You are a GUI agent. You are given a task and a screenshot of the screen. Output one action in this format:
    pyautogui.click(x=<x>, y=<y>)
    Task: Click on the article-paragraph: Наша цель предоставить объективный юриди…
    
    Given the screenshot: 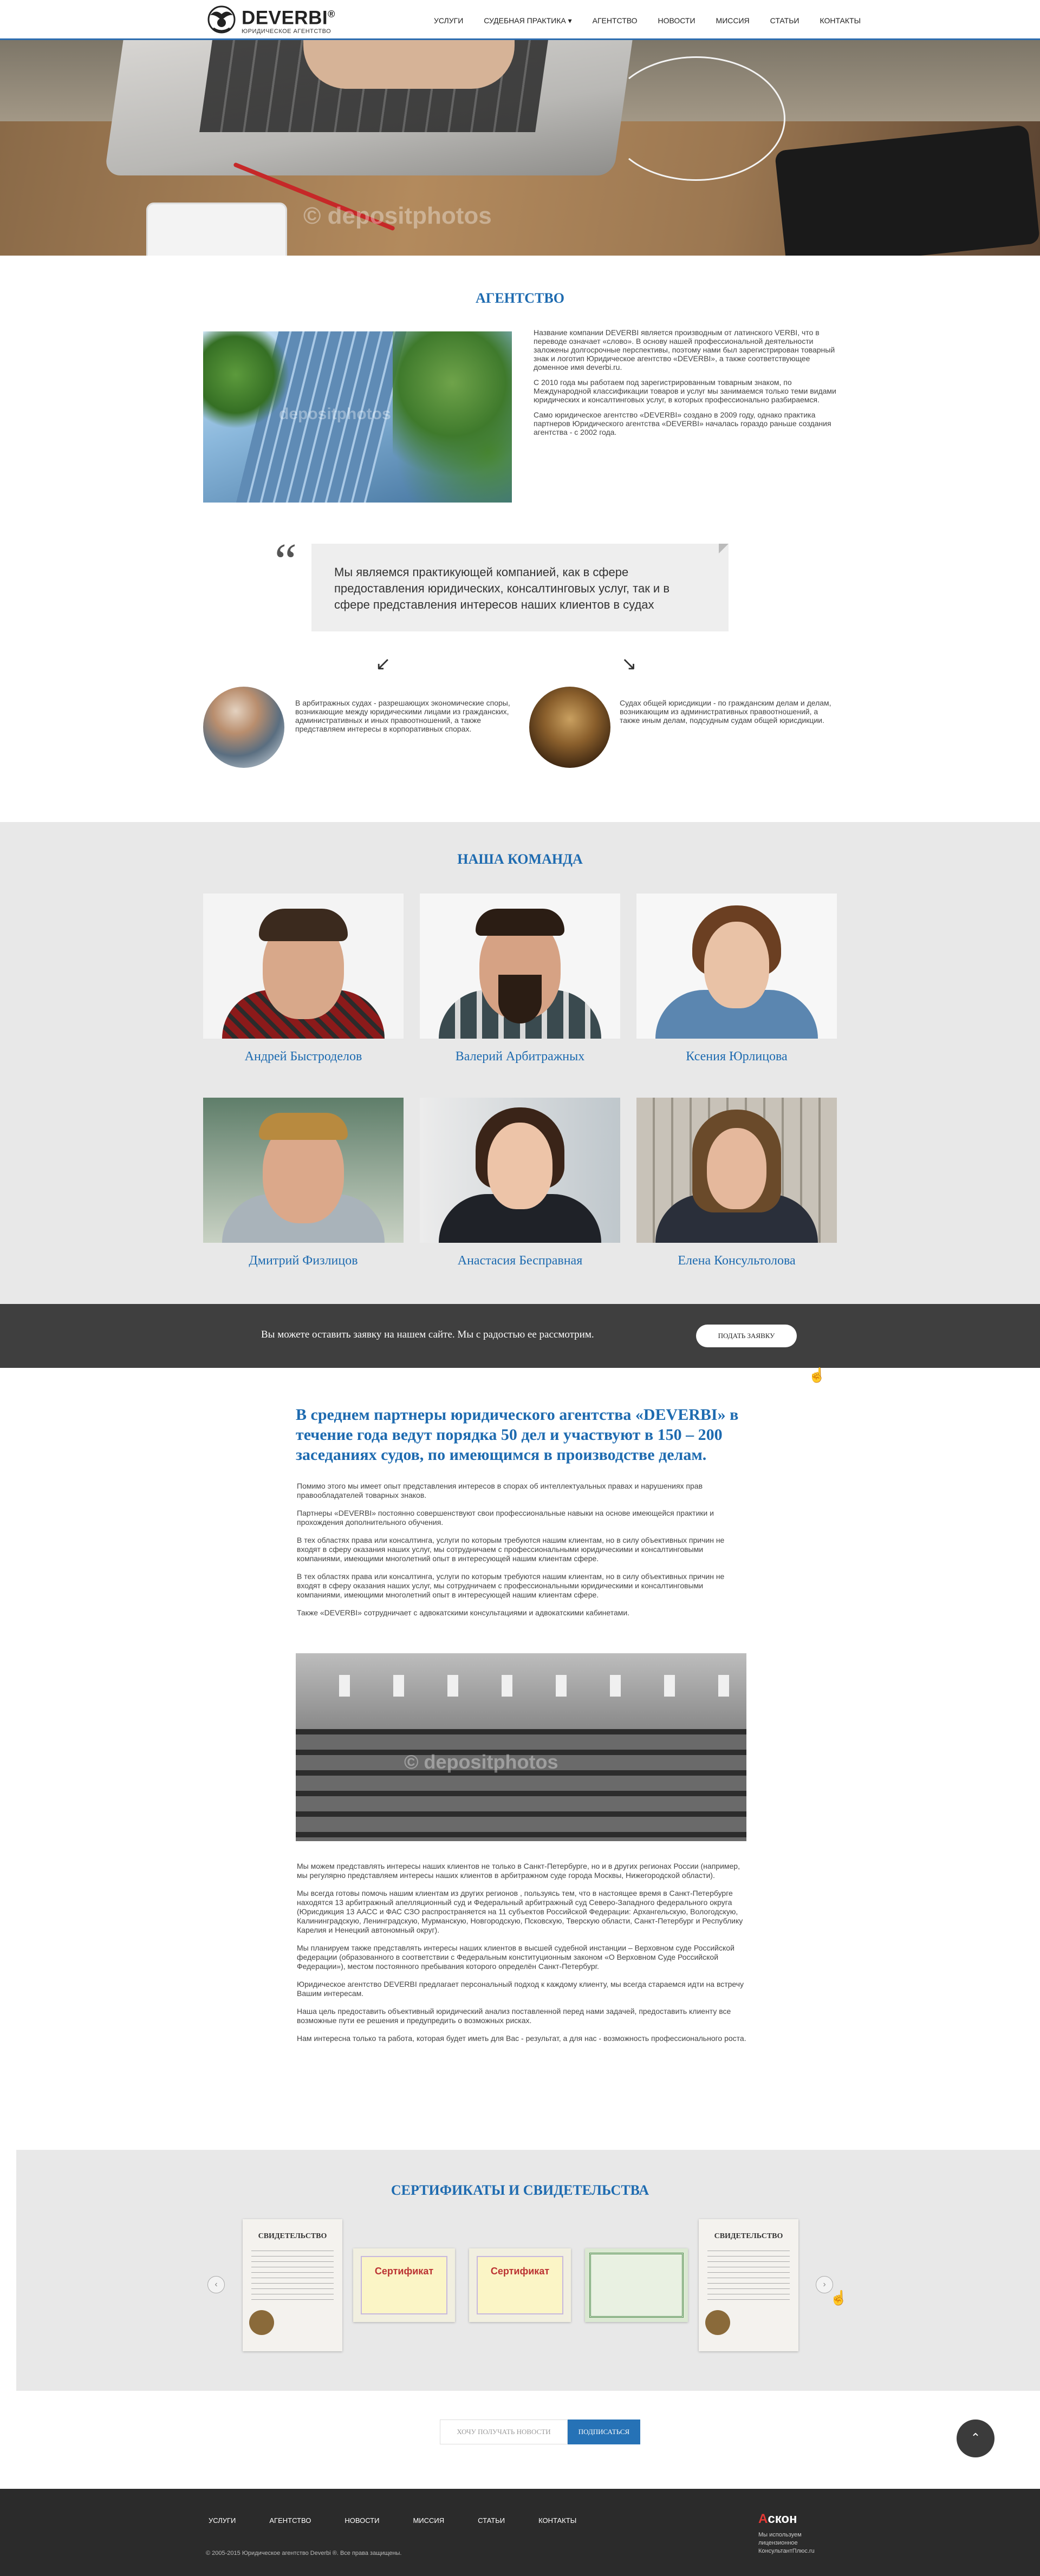 What is the action you would take?
    pyautogui.click(x=514, y=2016)
    